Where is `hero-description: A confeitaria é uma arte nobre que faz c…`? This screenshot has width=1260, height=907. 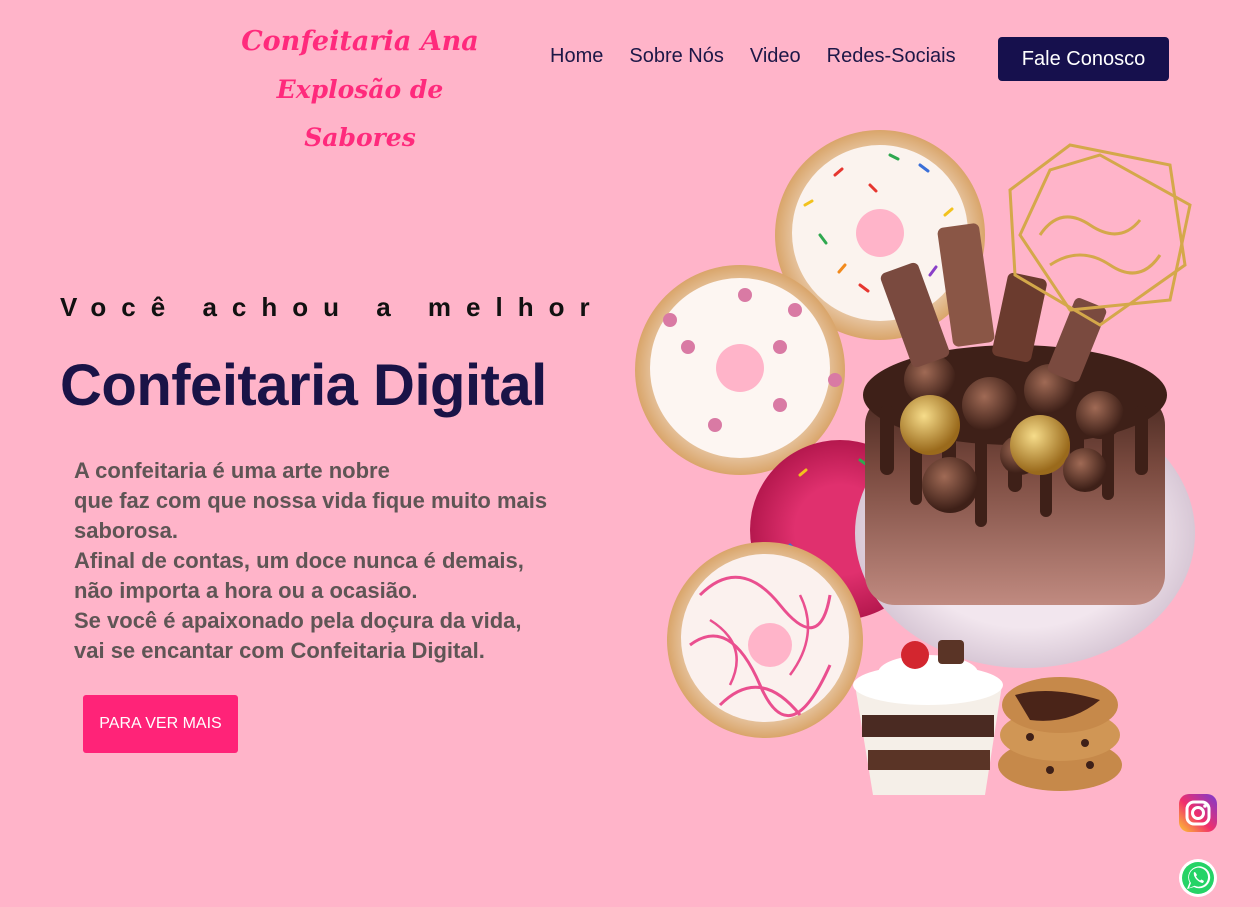 hero-description: A confeitaria é uma arte nobre que faz c… is located at coordinates (344, 561).